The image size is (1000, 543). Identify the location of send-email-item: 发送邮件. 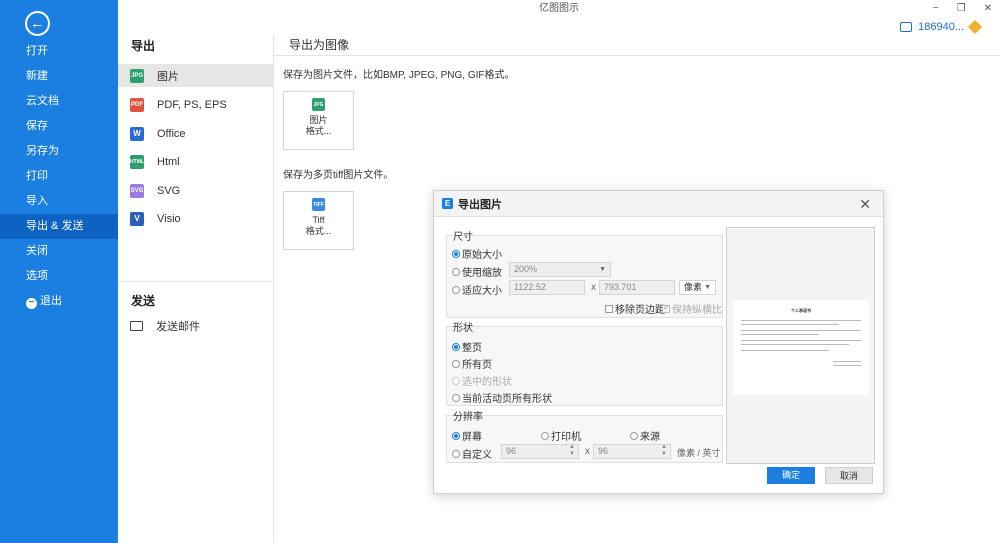
(195, 325).